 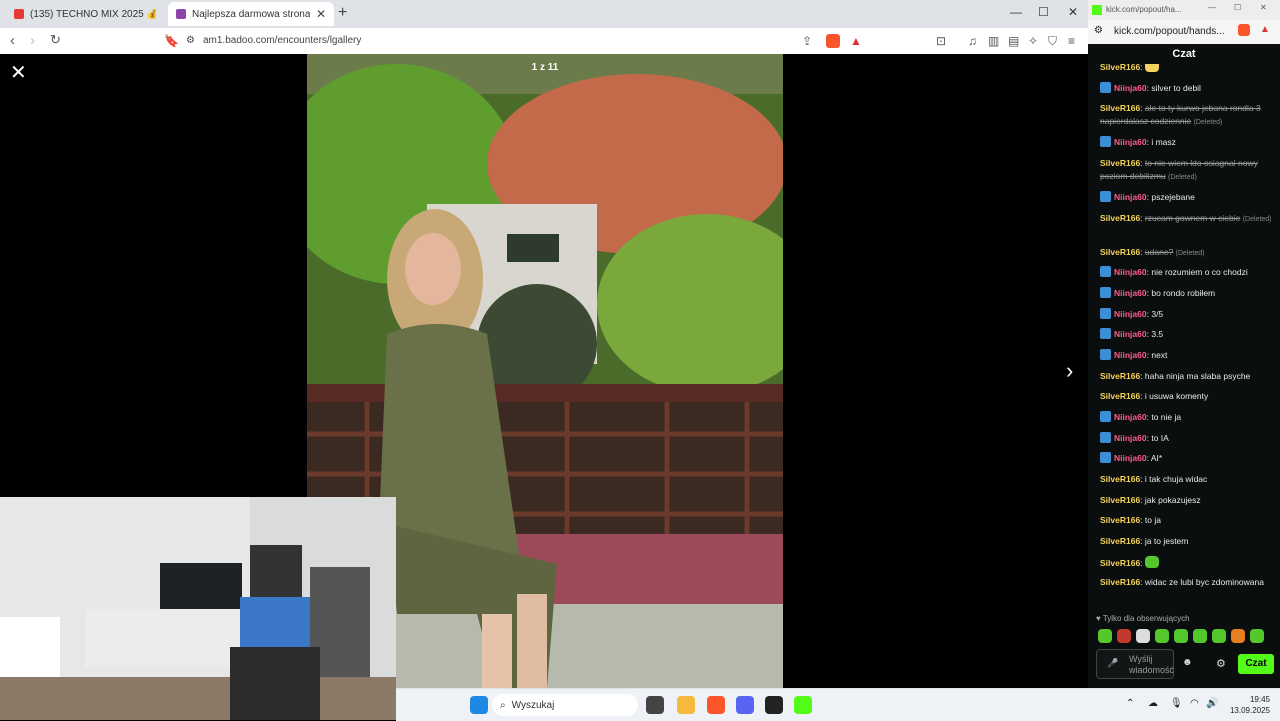 I want to click on back-icon: ‹, so click(x=12, y=40).